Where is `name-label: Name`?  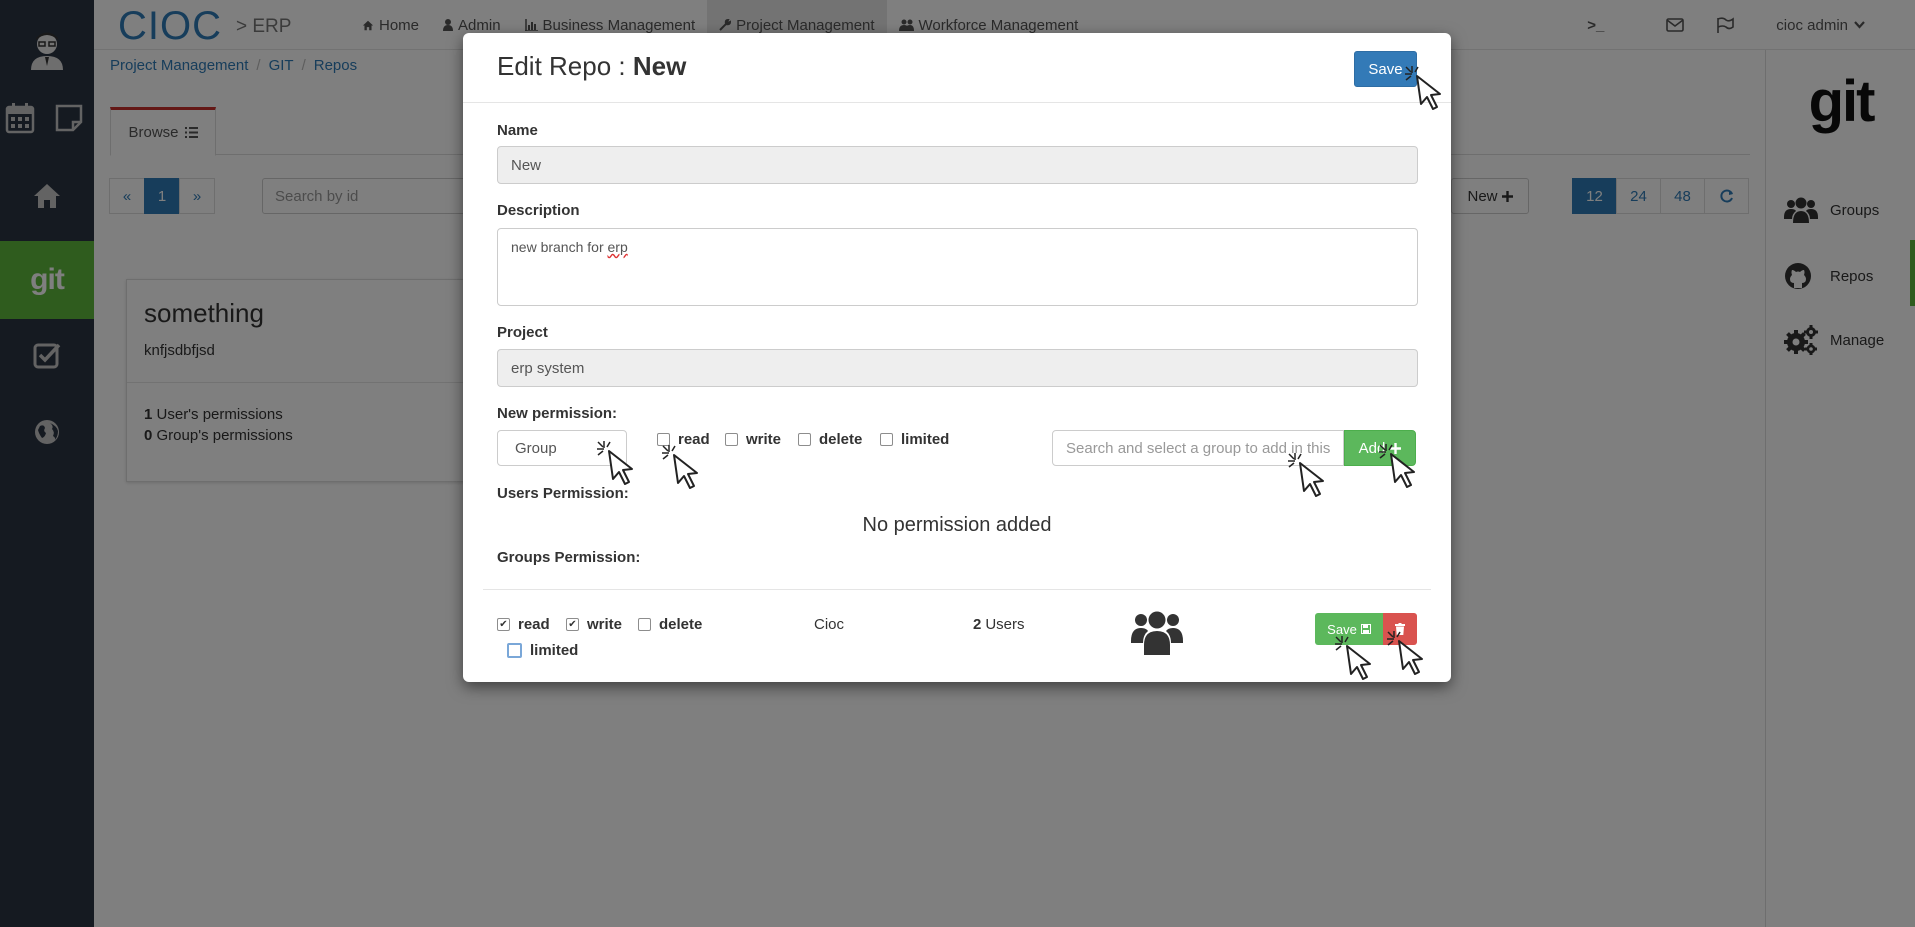 name-label: Name is located at coordinates (517, 130).